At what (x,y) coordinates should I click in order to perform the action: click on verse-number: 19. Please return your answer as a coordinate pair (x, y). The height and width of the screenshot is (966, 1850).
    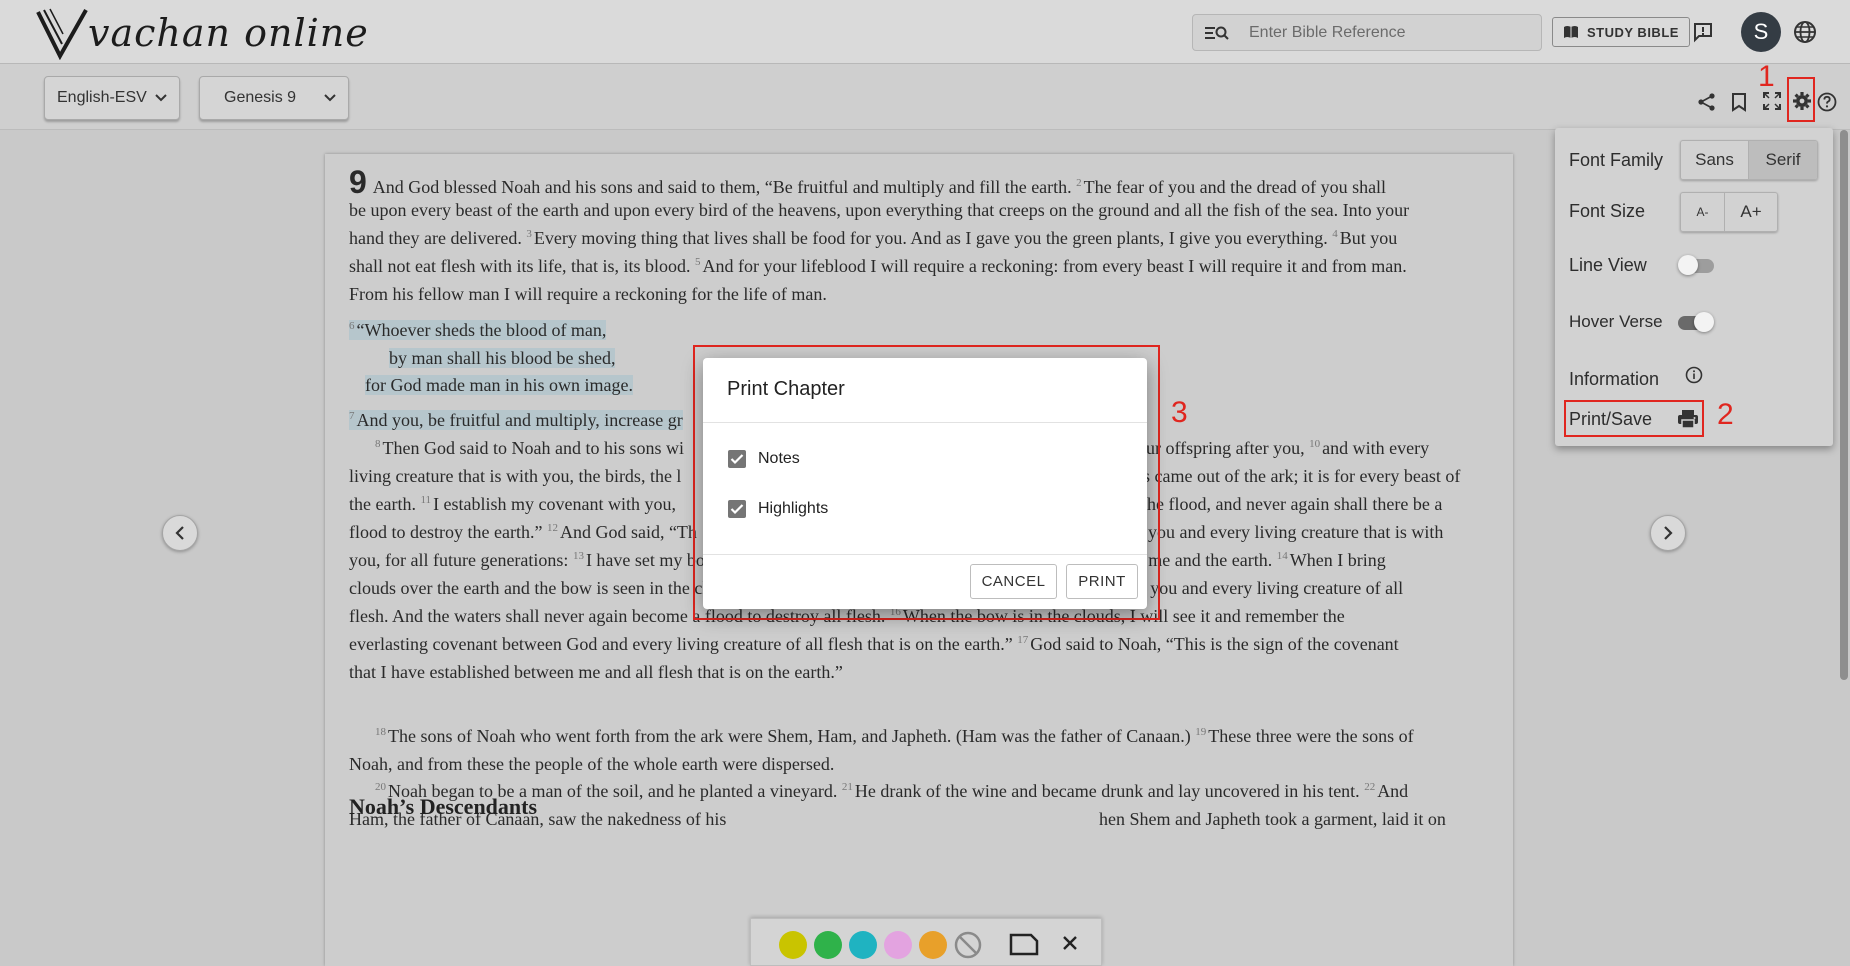
    Looking at the image, I should click on (1201, 732).